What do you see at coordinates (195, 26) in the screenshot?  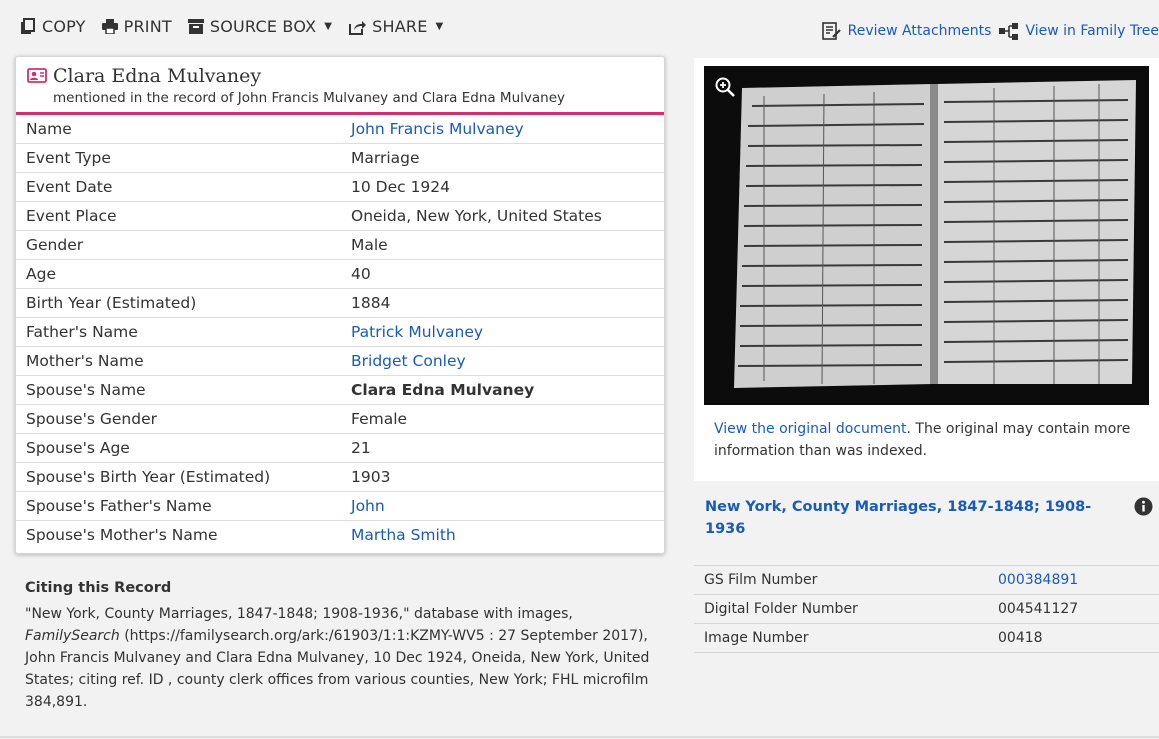 I see `box-icon` at bounding box center [195, 26].